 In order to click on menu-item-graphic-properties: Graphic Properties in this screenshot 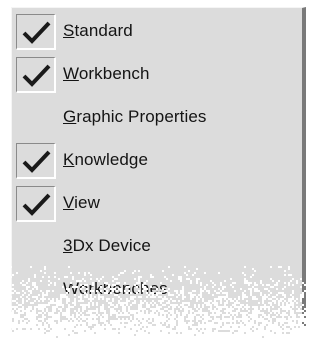, I will do `click(157, 117)`.